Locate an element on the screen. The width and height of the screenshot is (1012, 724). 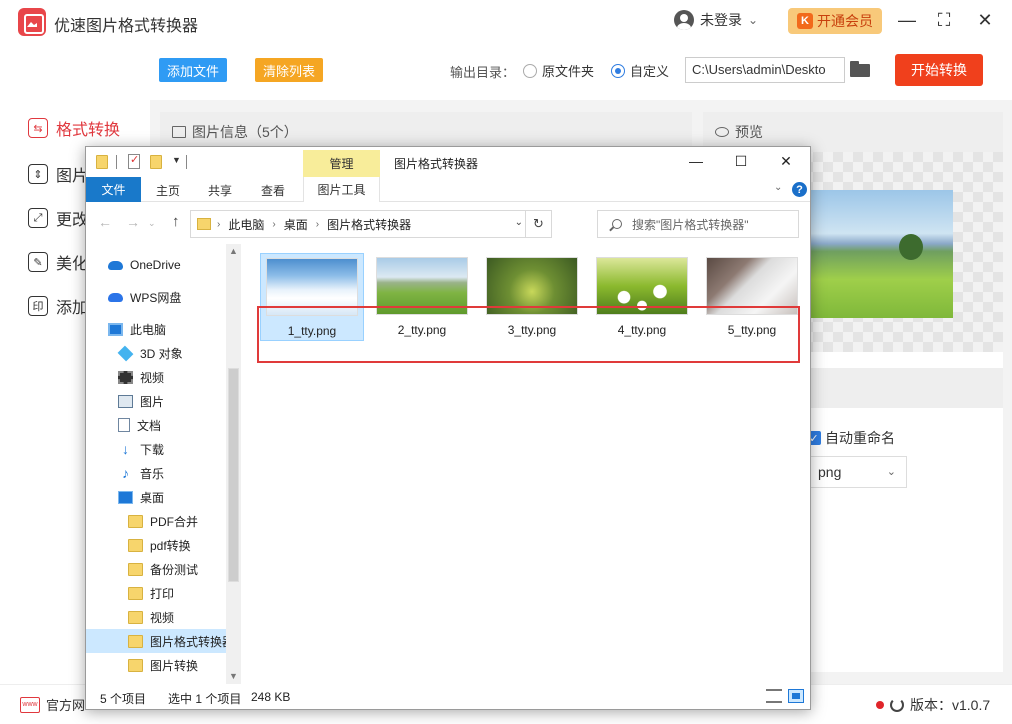
onedrive-icon is located at coordinates (115, 265).